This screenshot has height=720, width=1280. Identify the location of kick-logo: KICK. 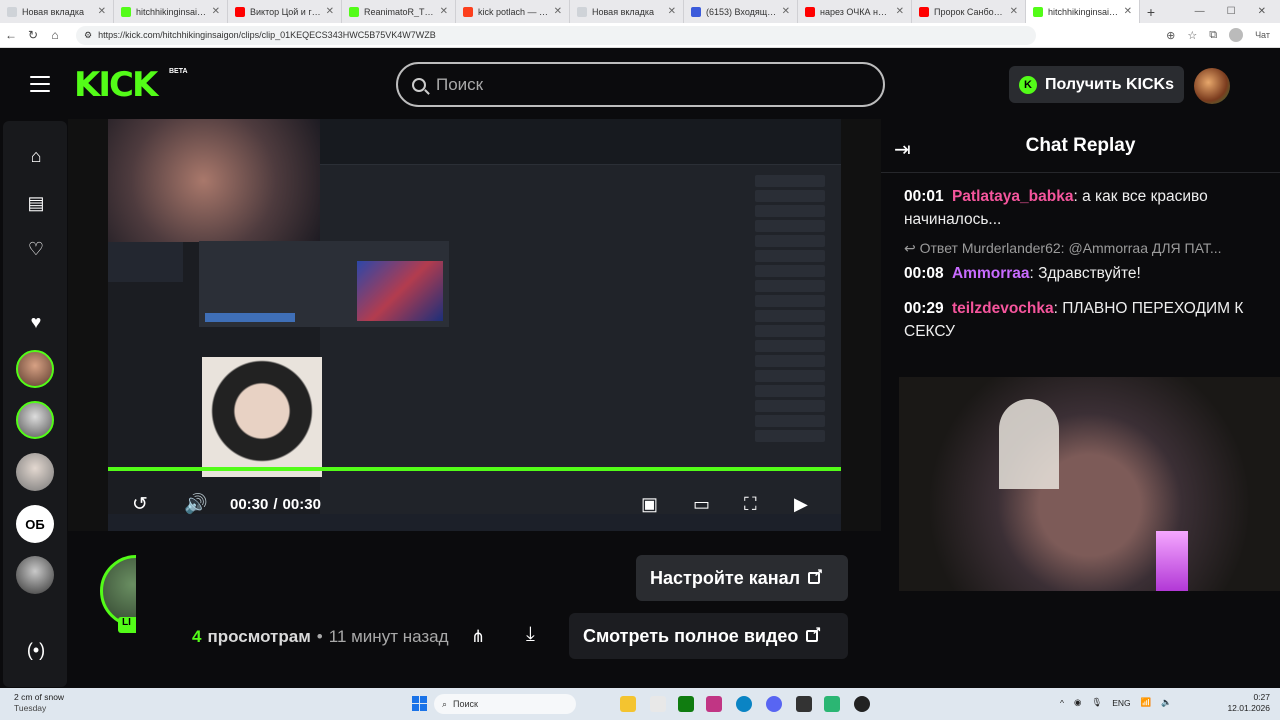
(116, 85).